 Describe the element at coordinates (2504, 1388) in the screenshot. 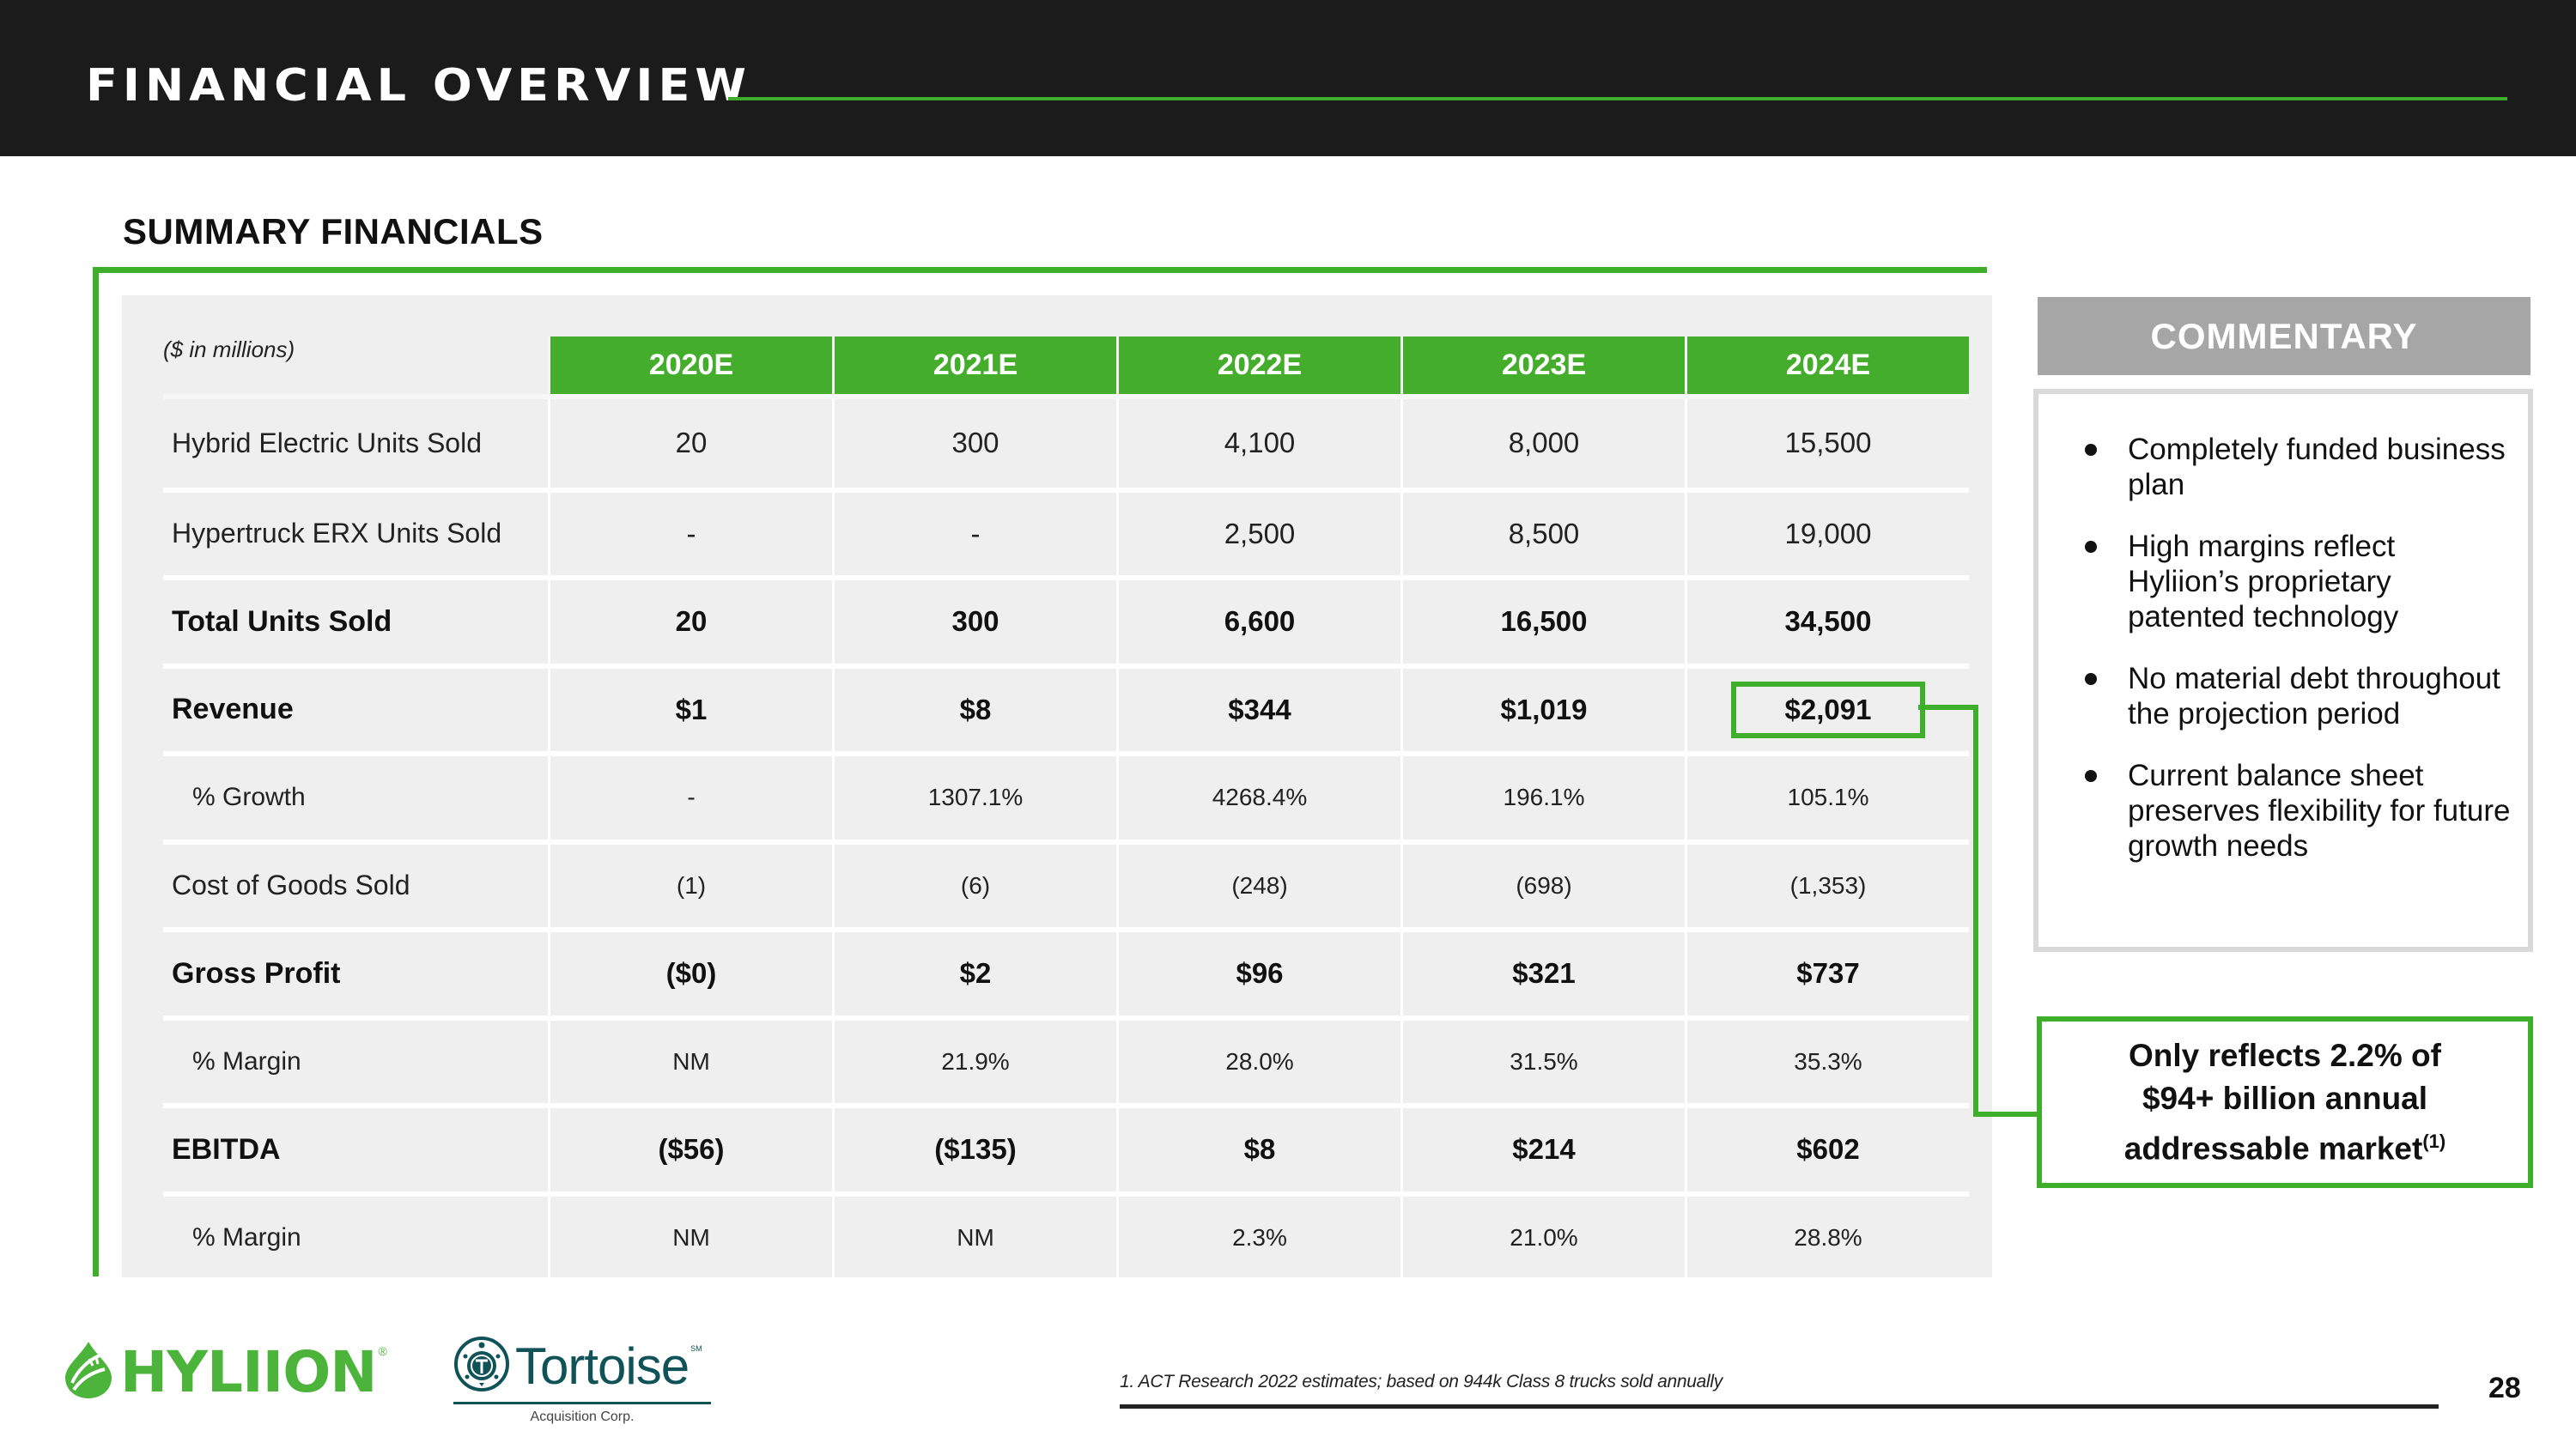

I see `page-number: 28` at that location.